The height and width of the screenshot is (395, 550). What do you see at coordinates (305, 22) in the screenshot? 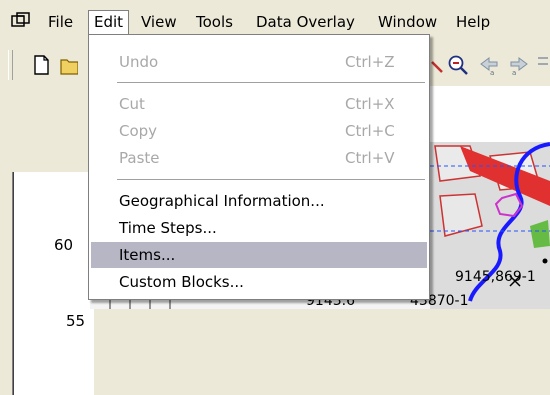
I see `menu-data-overlay: Data Overlay` at bounding box center [305, 22].